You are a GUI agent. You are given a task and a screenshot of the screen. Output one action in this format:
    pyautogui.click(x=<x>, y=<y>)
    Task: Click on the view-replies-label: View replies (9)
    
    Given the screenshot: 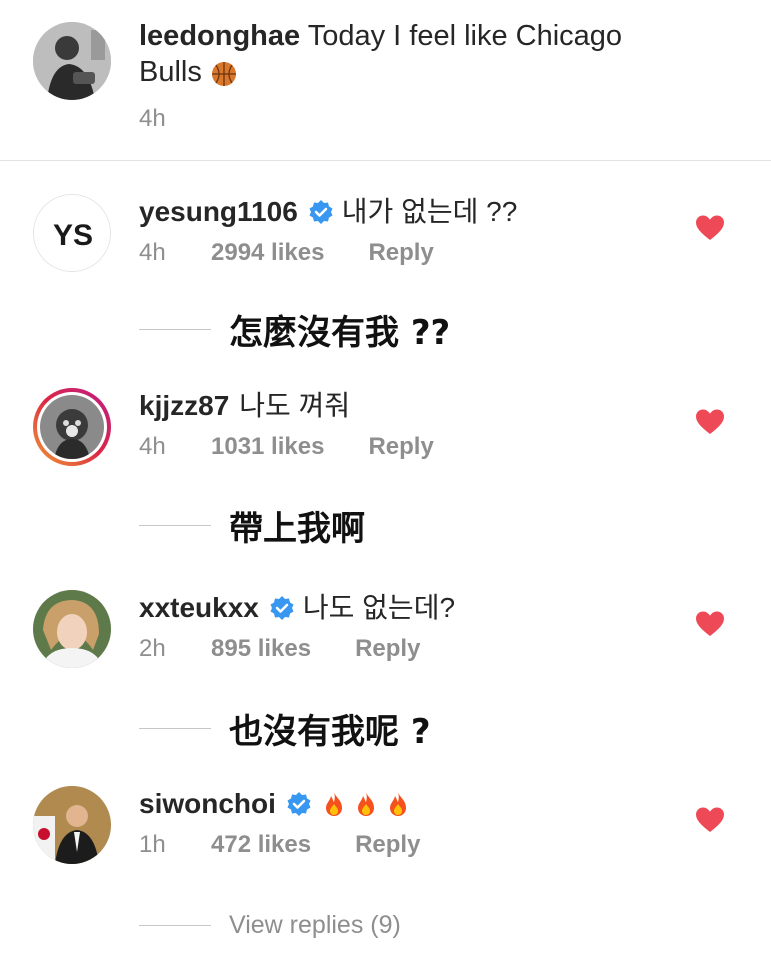 What is the action you would take?
    pyautogui.click(x=315, y=924)
    